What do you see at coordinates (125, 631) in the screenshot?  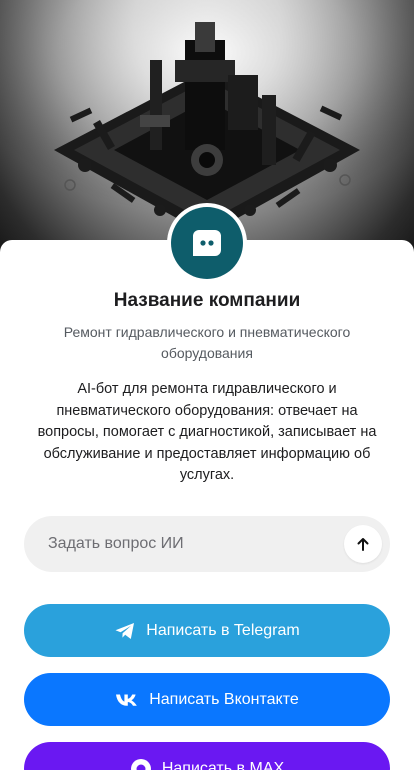 I see `telegram-icon` at bounding box center [125, 631].